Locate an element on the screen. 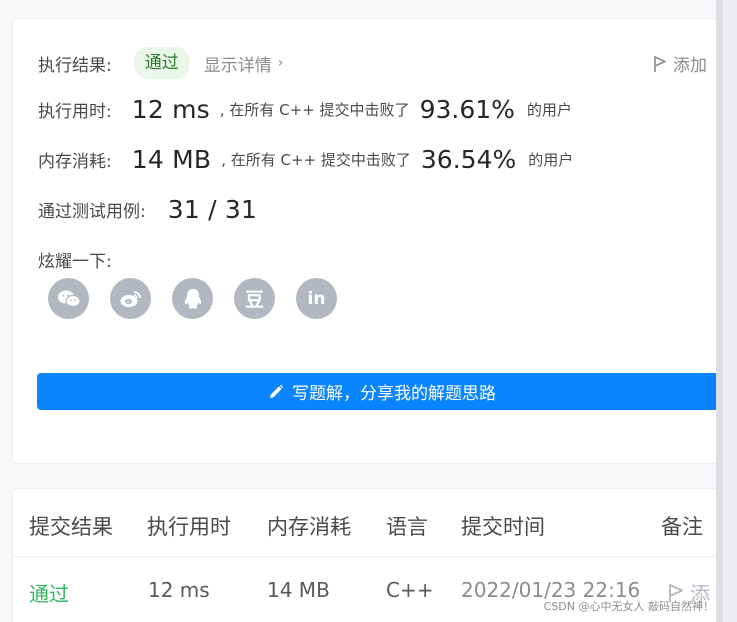 The width and height of the screenshot is (737, 622). header-submit-time: 提交时间 is located at coordinates (503, 527).